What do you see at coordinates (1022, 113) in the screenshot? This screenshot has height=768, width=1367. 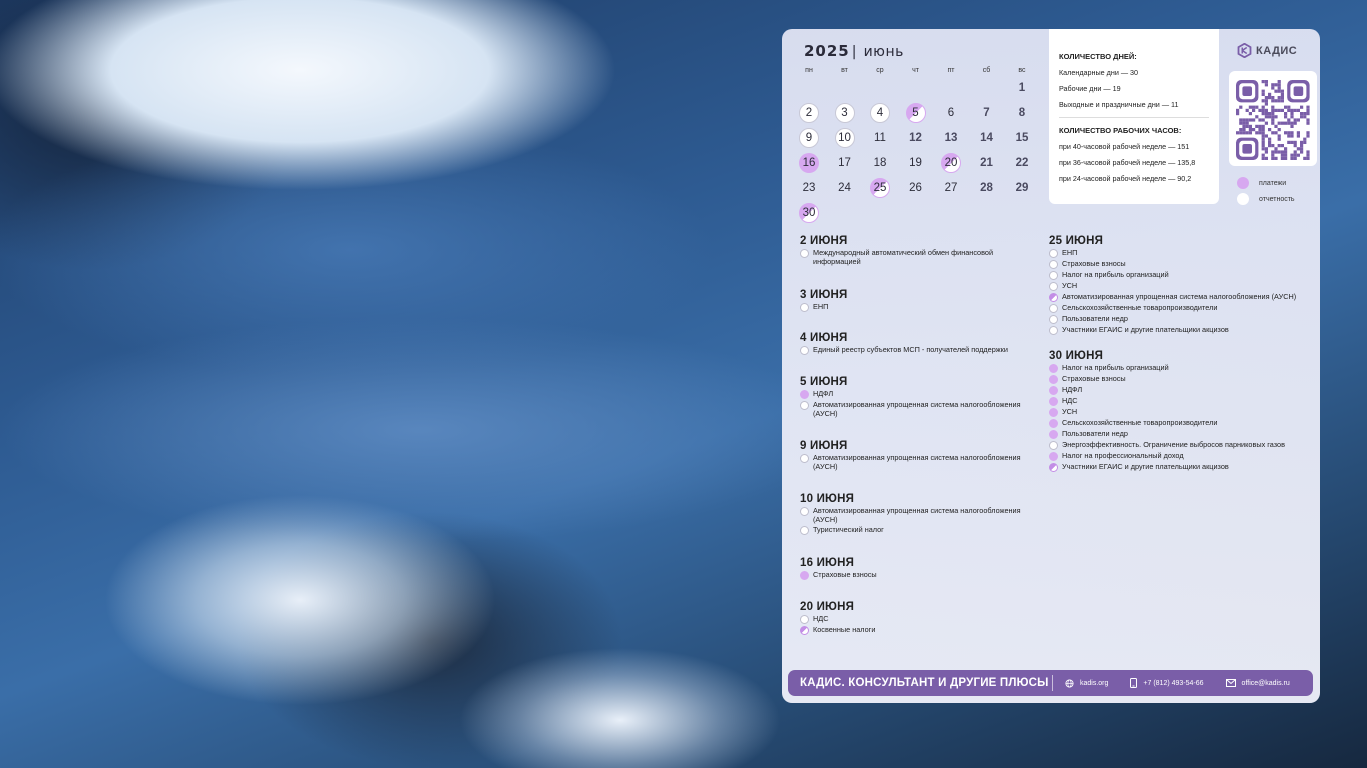 I see `day-cell: 8` at bounding box center [1022, 113].